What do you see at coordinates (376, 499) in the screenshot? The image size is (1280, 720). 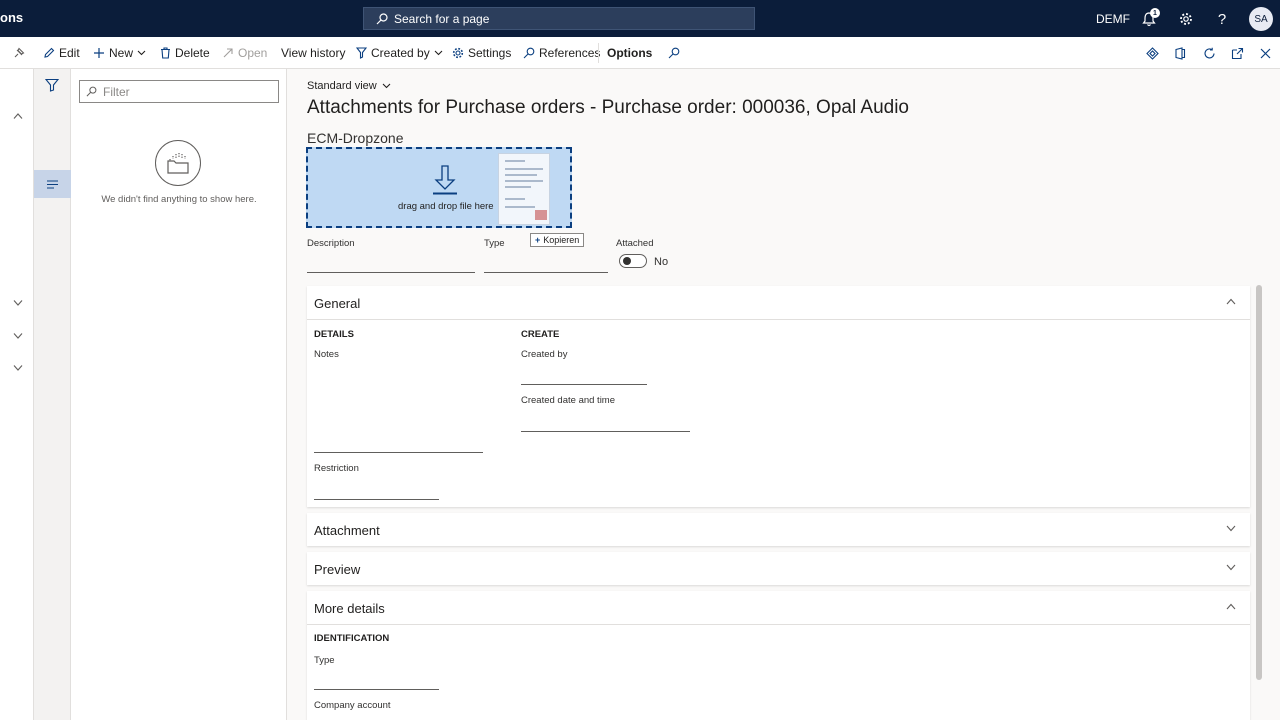 I see `restriction-input` at bounding box center [376, 499].